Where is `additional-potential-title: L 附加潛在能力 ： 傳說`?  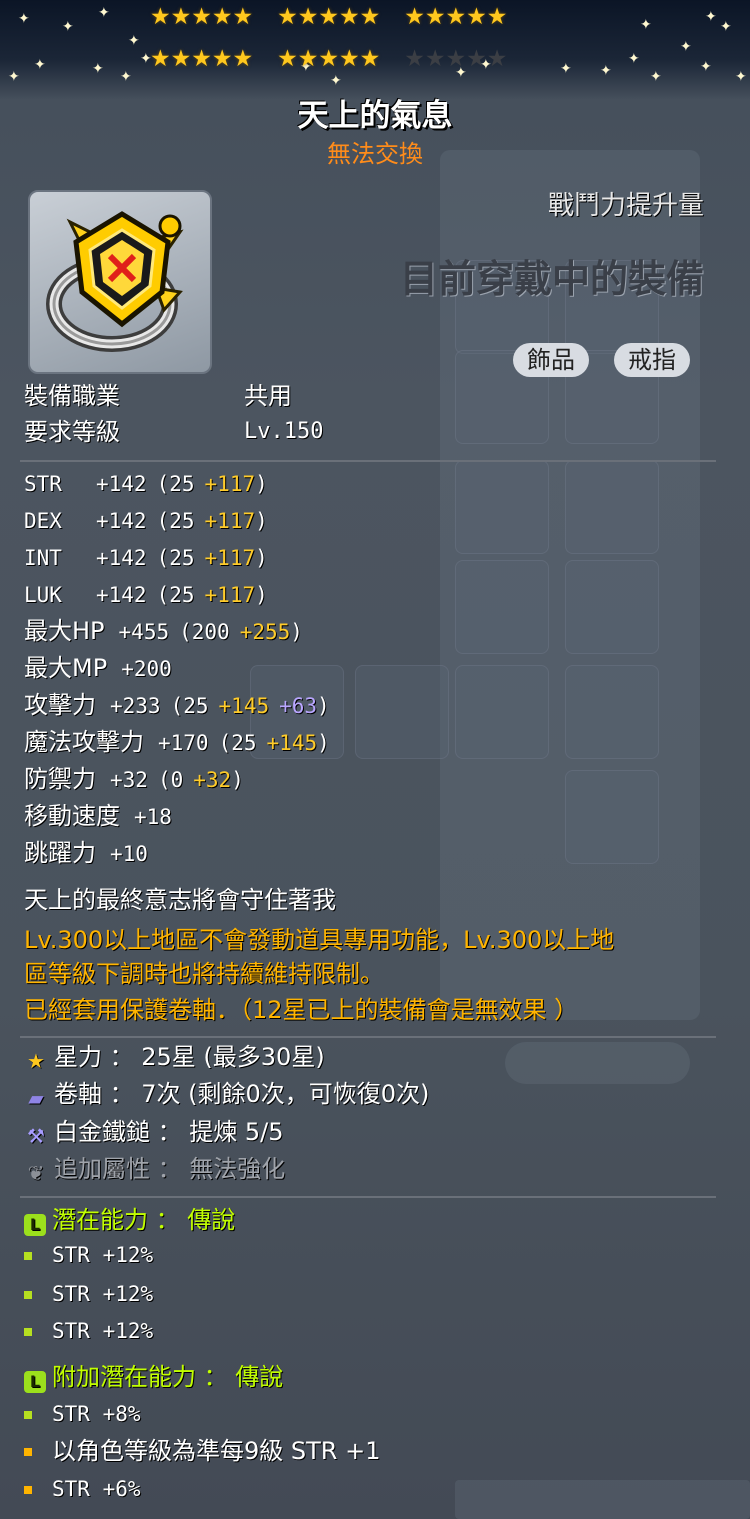
additional-potential-title: L 附加潛在能力 ： 傳說 is located at coordinates (153, 1377).